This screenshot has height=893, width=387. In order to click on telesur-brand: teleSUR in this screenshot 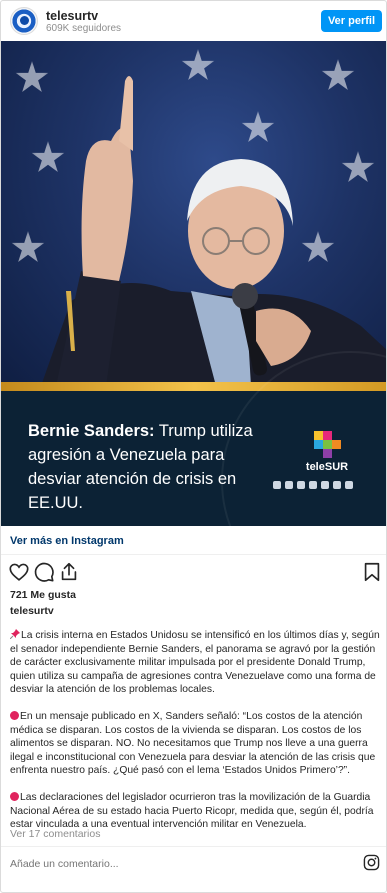, I will do `click(327, 452)`.